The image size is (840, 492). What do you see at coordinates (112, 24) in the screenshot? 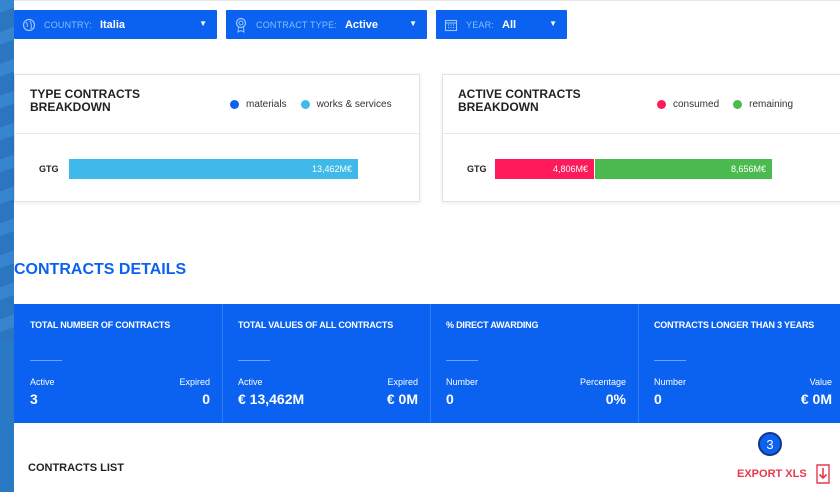
I see `country-filter-value: Italia` at bounding box center [112, 24].